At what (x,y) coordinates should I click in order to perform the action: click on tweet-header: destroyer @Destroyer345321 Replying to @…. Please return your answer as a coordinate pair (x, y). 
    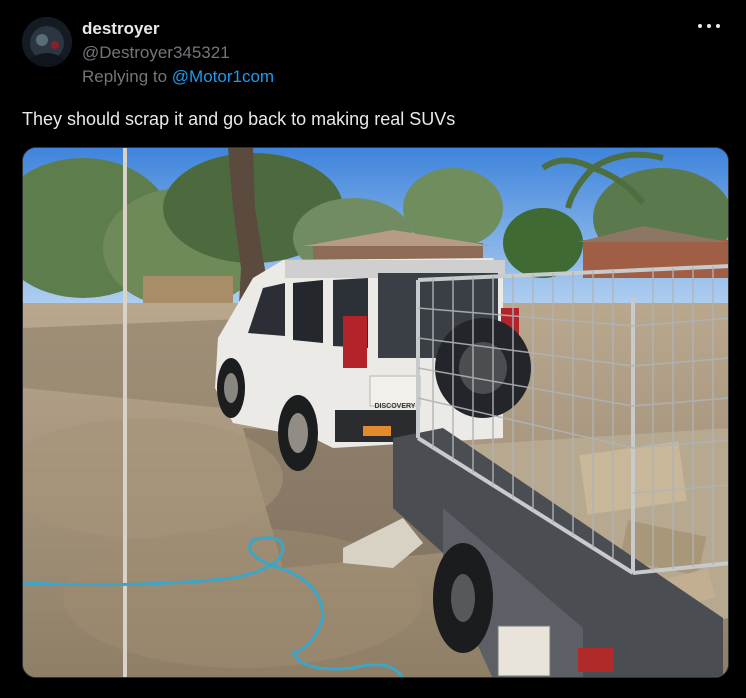
    Looking at the image, I should click on (178, 53).